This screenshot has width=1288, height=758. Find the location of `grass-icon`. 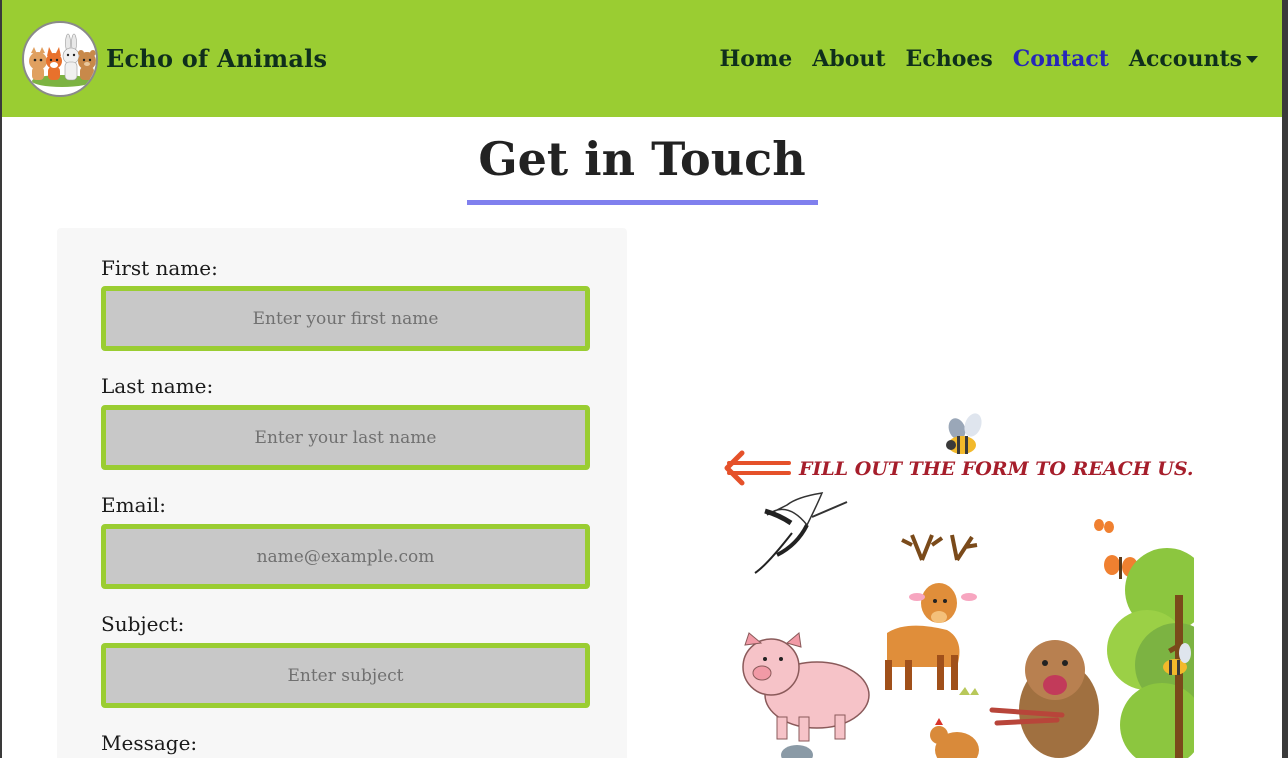

grass-icon is located at coordinates (969, 691).